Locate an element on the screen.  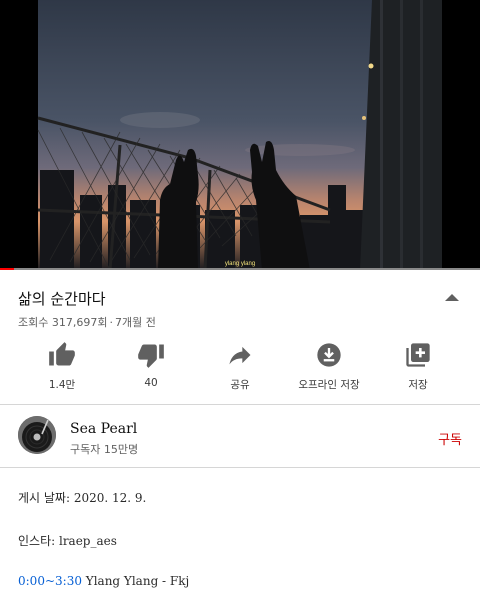
download-icon is located at coordinates (329, 355).